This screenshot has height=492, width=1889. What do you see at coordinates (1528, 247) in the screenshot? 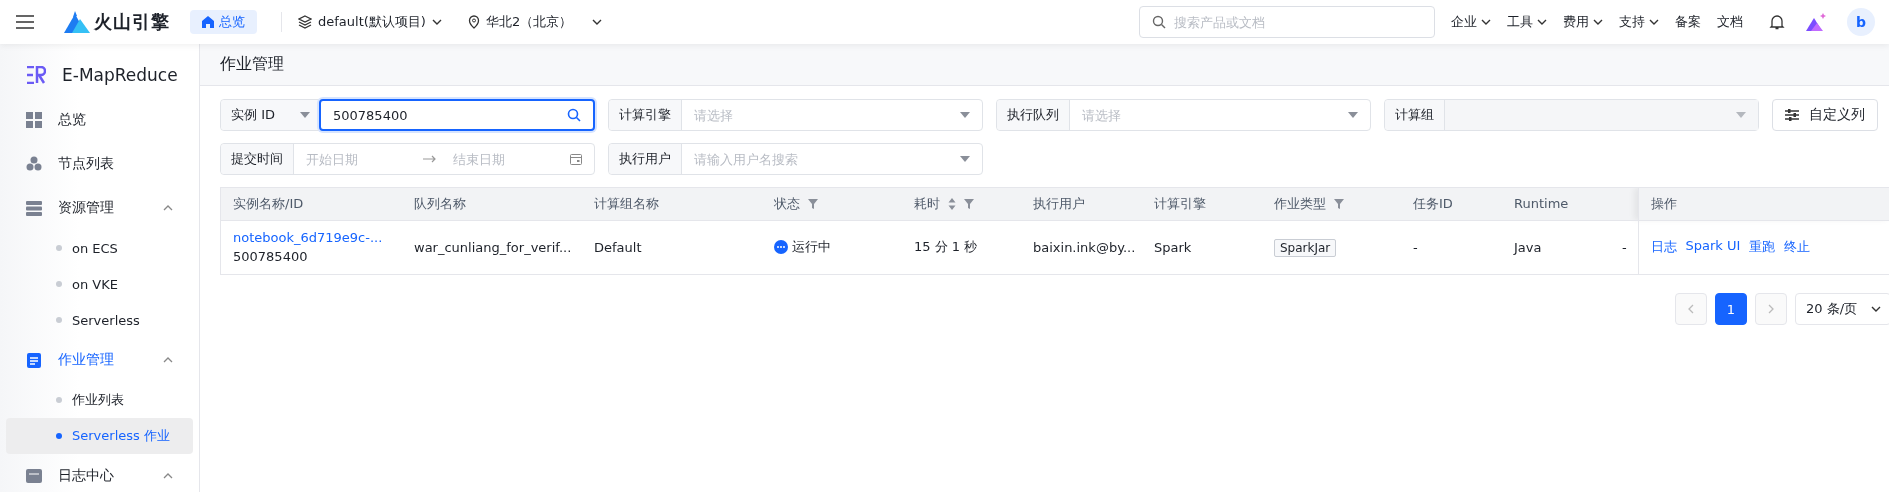
I see `table-cell: Java` at bounding box center [1528, 247].